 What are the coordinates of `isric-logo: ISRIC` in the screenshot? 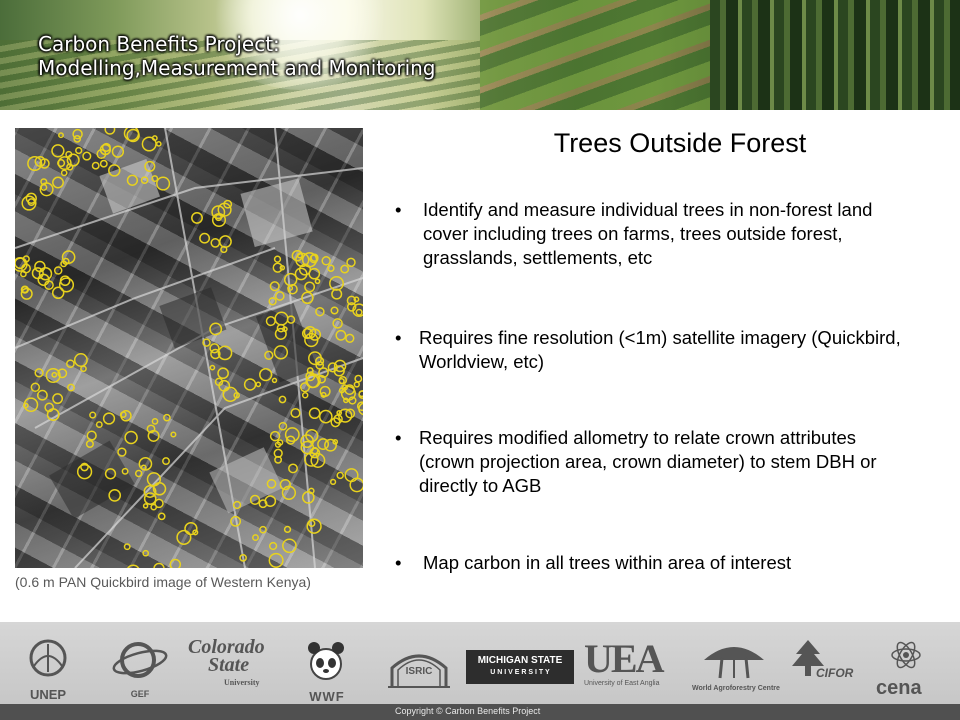 It's located at (419, 676).